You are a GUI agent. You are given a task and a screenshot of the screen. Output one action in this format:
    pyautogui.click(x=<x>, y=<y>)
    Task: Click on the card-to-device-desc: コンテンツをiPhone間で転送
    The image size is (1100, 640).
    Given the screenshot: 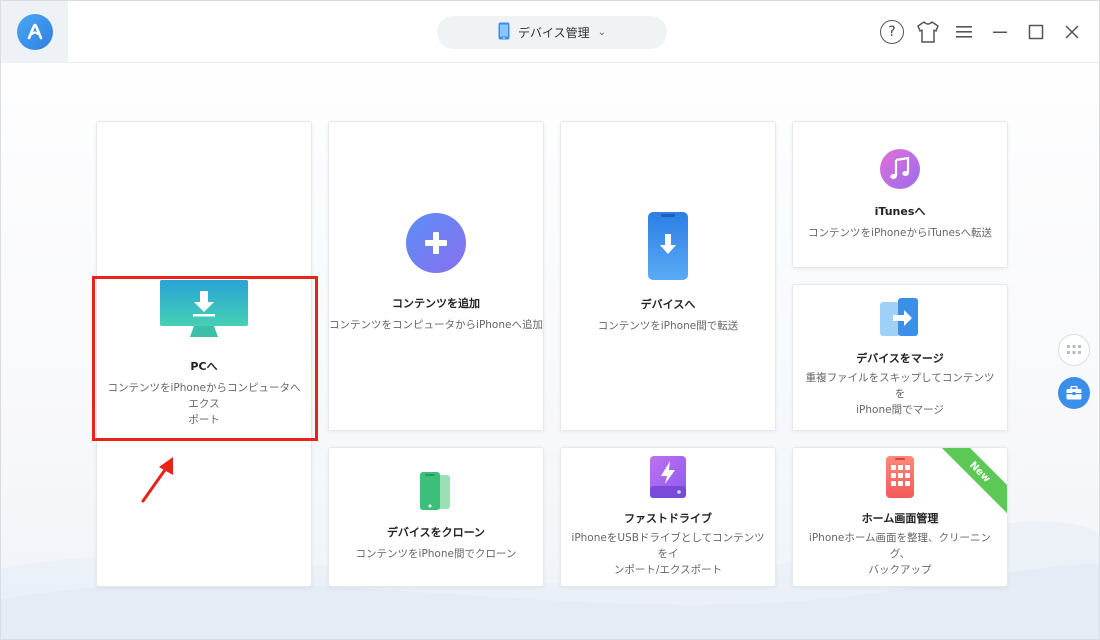 What is the action you would take?
    pyautogui.click(x=668, y=326)
    